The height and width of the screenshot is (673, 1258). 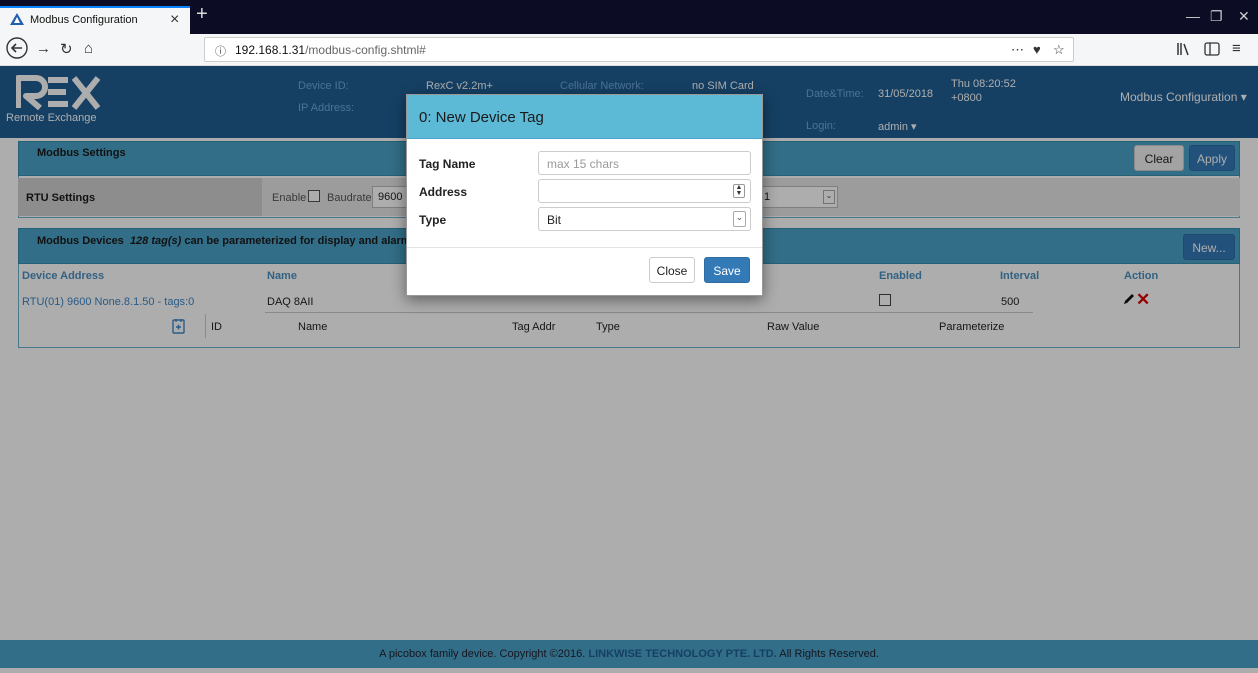 I want to click on page-actions-icon: ⋯, so click(x=1017, y=50).